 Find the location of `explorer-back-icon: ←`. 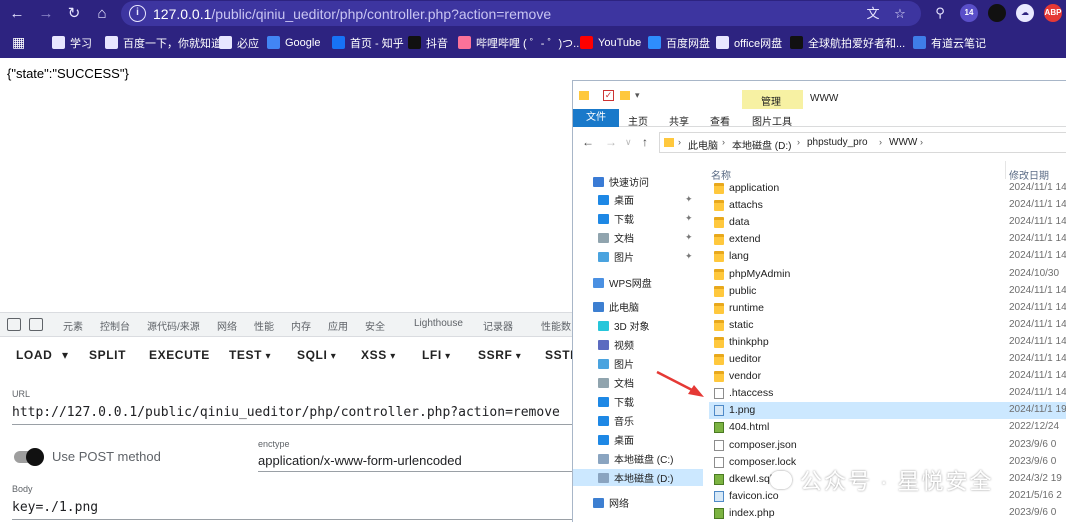

explorer-back-icon: ← is located at coordinates (588, 142).